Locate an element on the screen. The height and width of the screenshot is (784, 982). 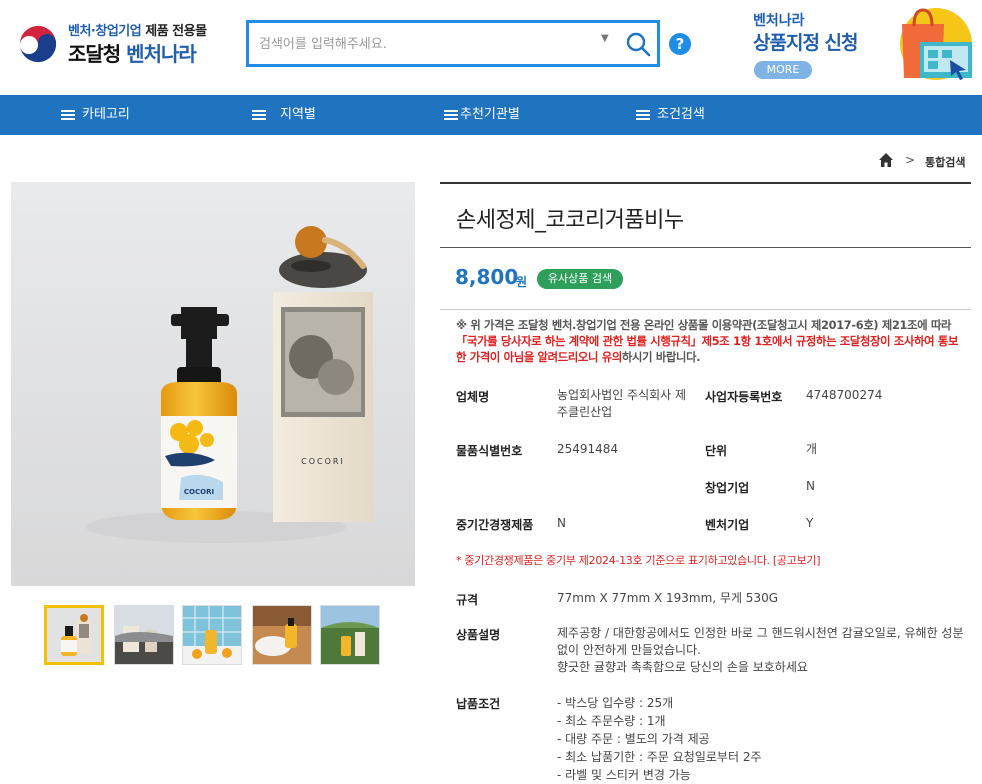
search-box: ▼ is located at coordinates (453, 43).